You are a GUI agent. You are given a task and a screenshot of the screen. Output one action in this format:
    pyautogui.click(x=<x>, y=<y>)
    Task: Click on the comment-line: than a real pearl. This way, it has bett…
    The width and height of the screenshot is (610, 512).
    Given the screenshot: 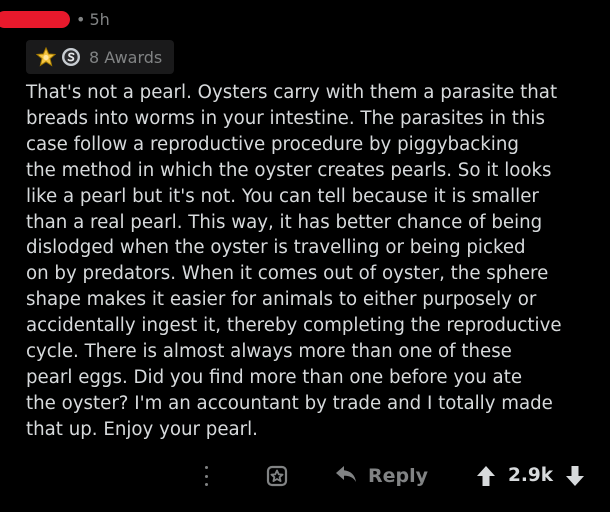 What is the action you would take?
    pyautogui.click(x=284, y=222)
    